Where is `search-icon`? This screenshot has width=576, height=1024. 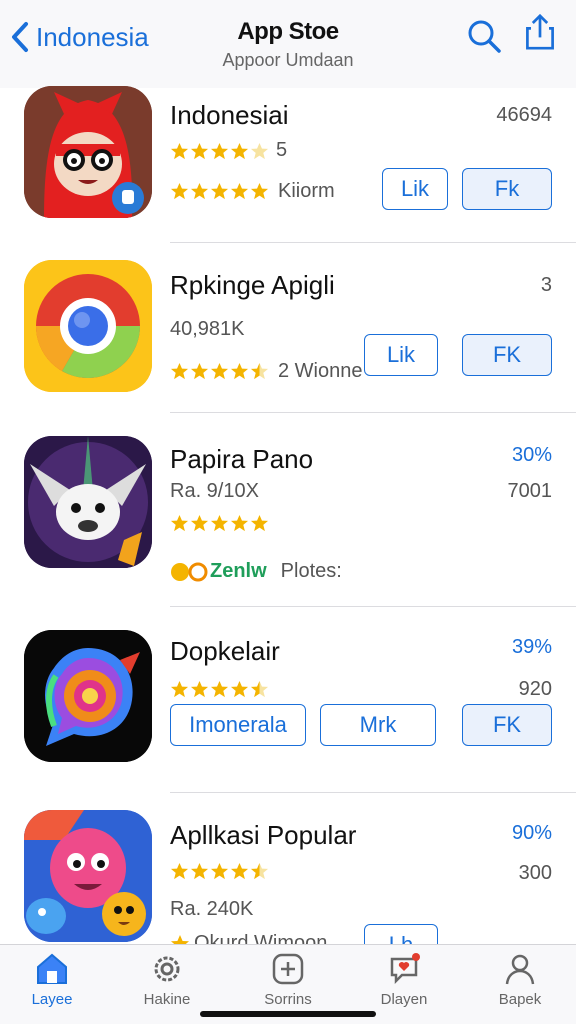
search-icon is located at coordinates (484, 36).